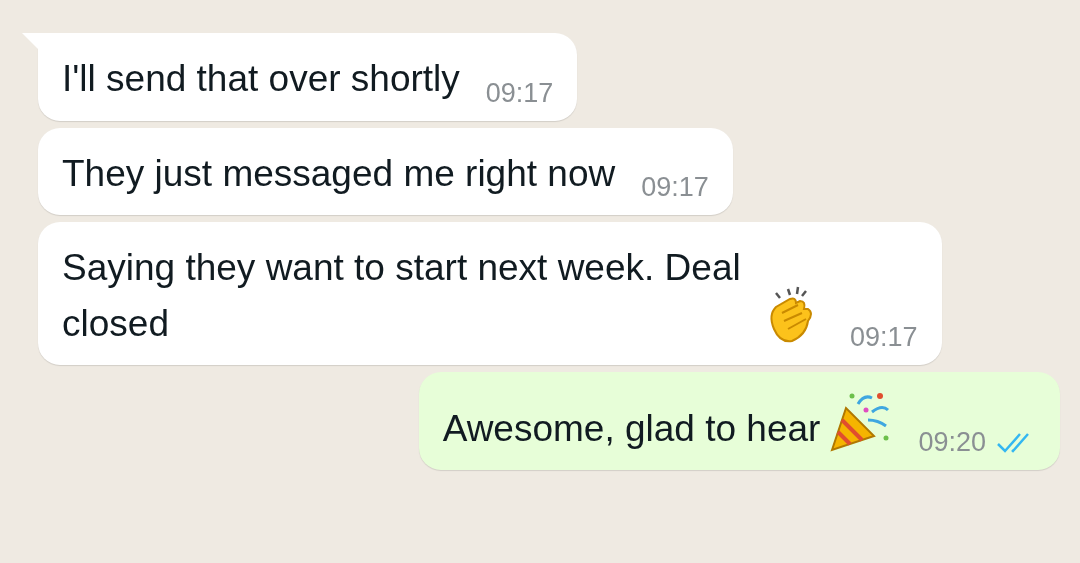  What do you see at coordinates (339, 173) in the screenshot?
I see `message-text: They just messaged me right now` at bounding box center [339, 173].